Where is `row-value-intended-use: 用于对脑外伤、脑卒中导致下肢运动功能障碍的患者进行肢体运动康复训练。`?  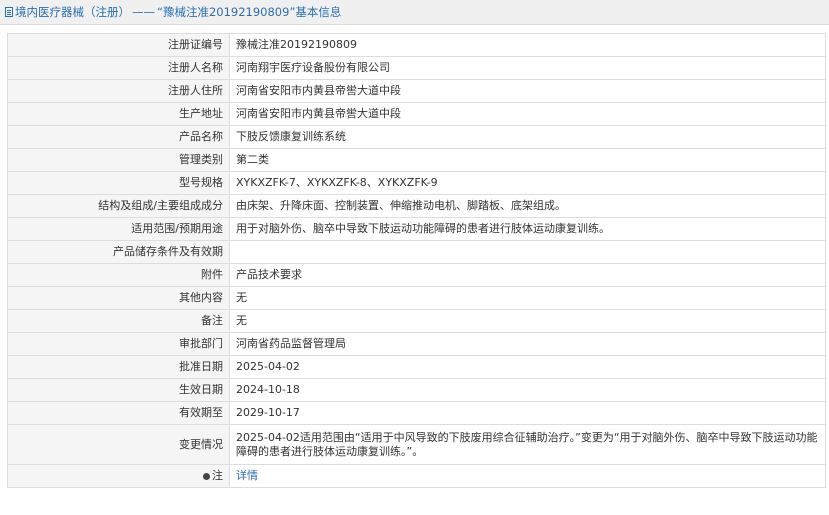
row-value-intended-use: 用于对脑外伤、脑卒中导致下肢运动功能障碍的患者进行肢体运动康复训练。 is located at coordinates (527, 229).